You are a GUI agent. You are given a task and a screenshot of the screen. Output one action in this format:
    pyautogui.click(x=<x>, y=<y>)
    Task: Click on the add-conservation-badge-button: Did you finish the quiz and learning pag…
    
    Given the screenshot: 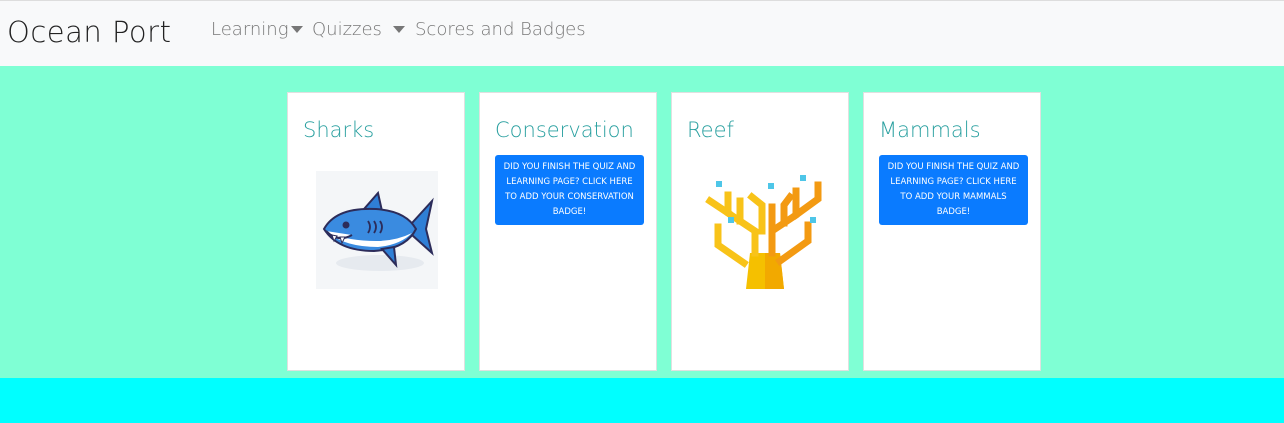 What is the action you would take?
    pyautogui.click(x=569, y=190)
    